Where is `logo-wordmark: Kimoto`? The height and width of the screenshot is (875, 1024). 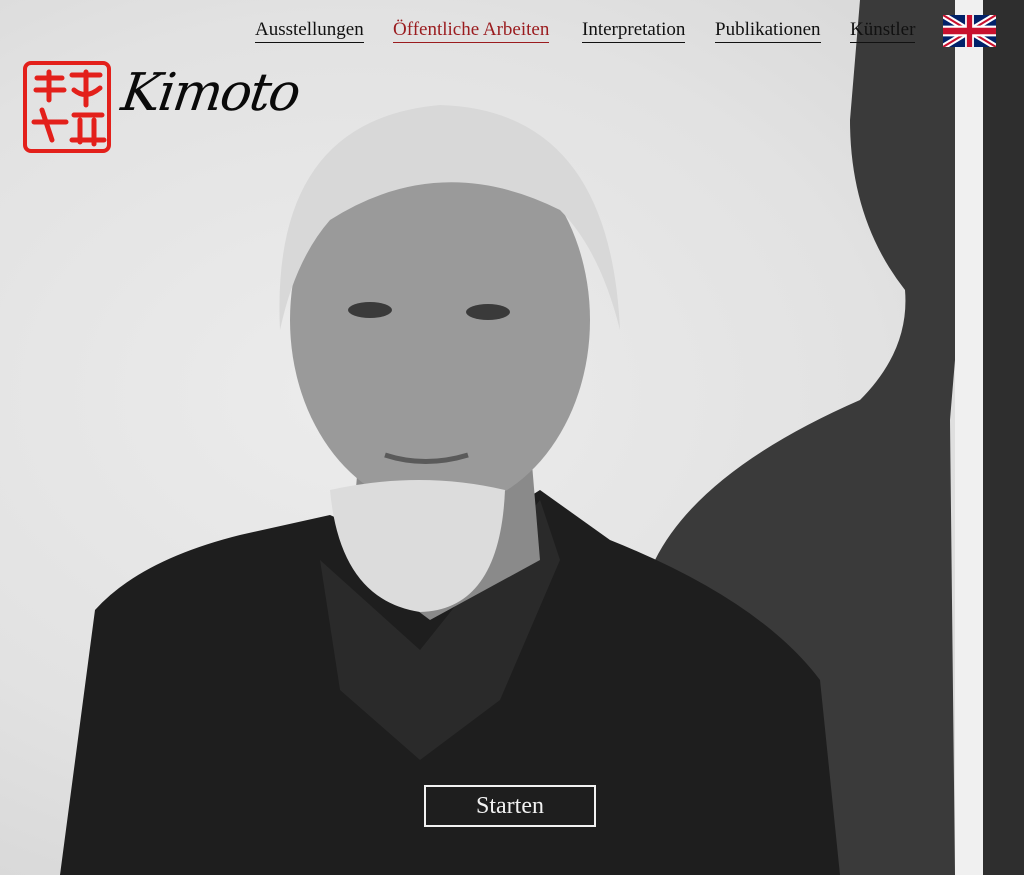
logo-wordmark: Kimoto is located at coordinates (210, 93).